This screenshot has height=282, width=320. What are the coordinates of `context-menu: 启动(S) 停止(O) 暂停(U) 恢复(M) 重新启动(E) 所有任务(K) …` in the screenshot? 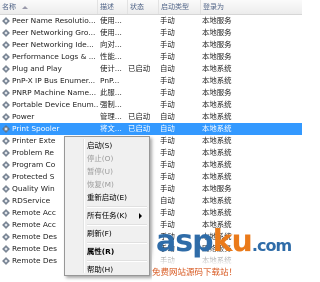 It's located at (107, 206).